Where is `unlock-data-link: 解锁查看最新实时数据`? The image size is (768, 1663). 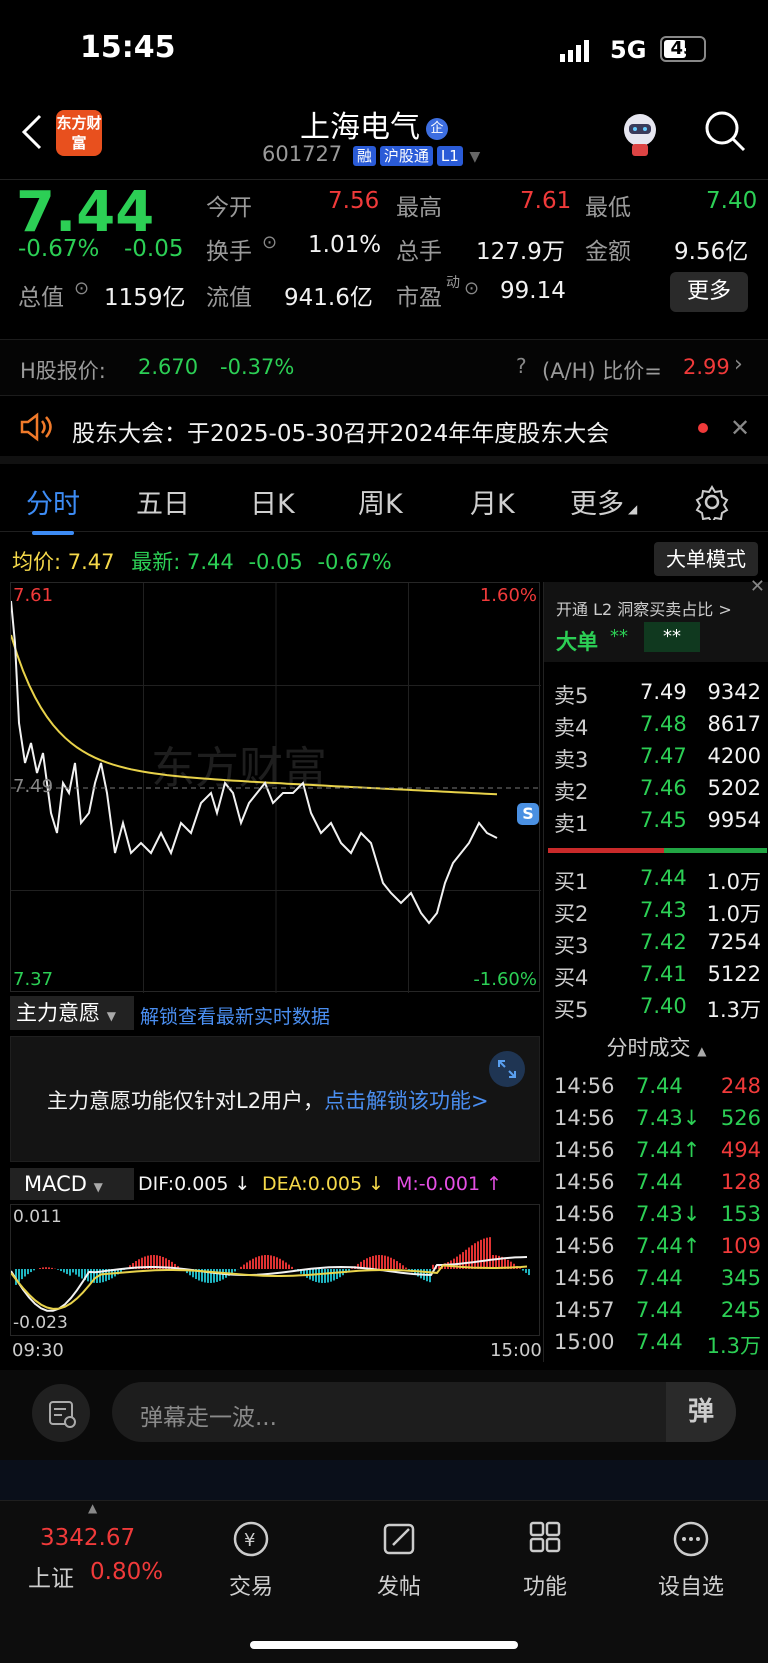 unlock-data-link: 解锁查看最新实时数据 is located at coordinates (235, 1015).